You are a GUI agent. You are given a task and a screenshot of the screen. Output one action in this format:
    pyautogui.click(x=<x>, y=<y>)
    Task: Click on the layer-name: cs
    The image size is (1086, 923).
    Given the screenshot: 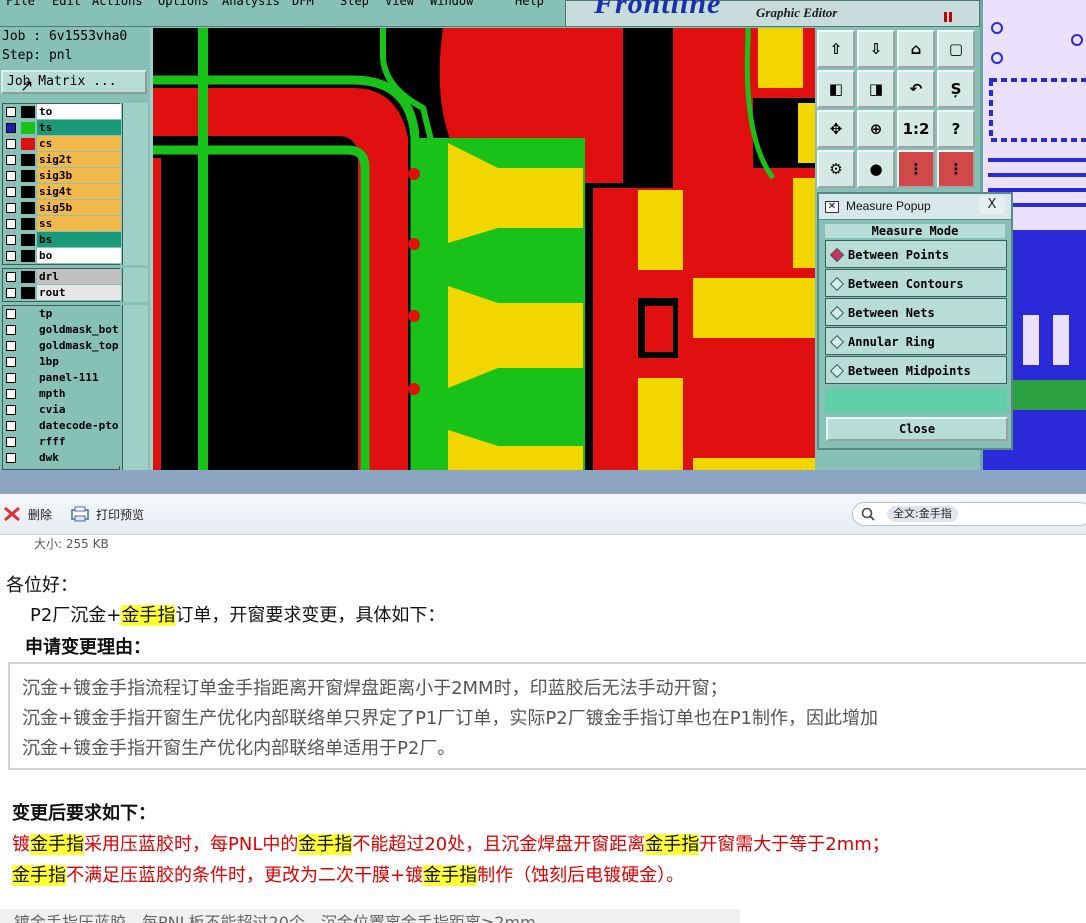 What is the action you would take?
    pyautogui.click(x=79, y=144)
    